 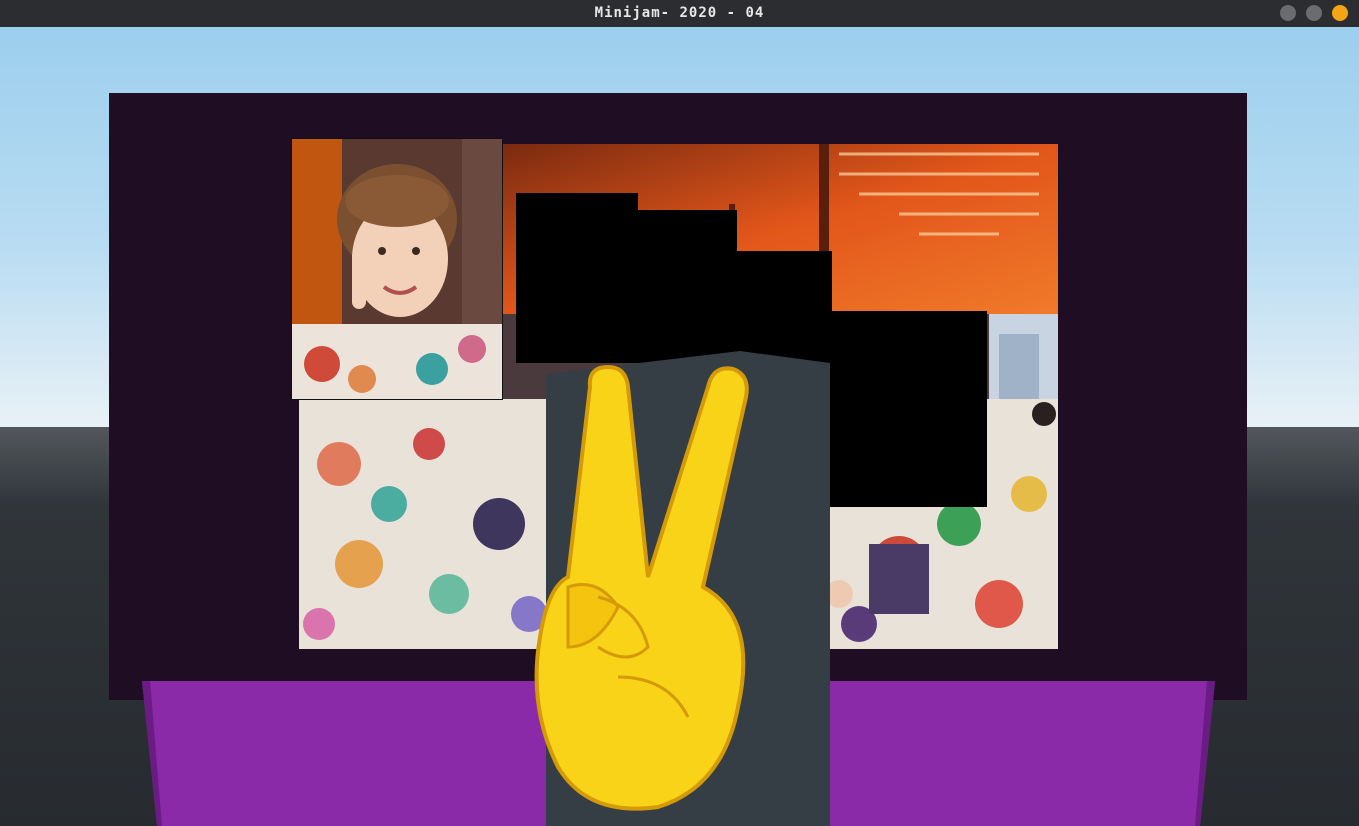 What do you see at coordinates (1314, 13) in the screenshot?
I see `maximize-button` at bounding box center [1314, 13].